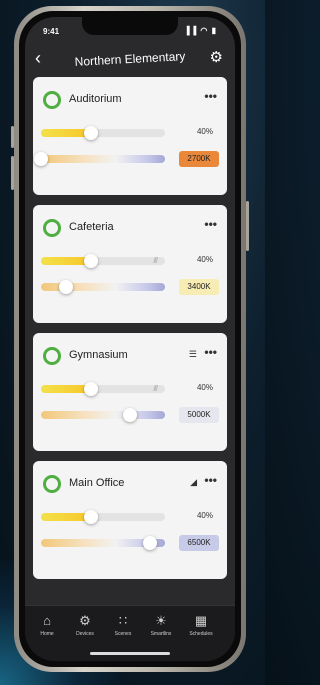 Image resolution: width=320 pixels, height=685 pixels. What do you see at coordinates (98, 355) in the screenshot?
I see `room-name: Gymnasium` at bounding box center [98, 355].